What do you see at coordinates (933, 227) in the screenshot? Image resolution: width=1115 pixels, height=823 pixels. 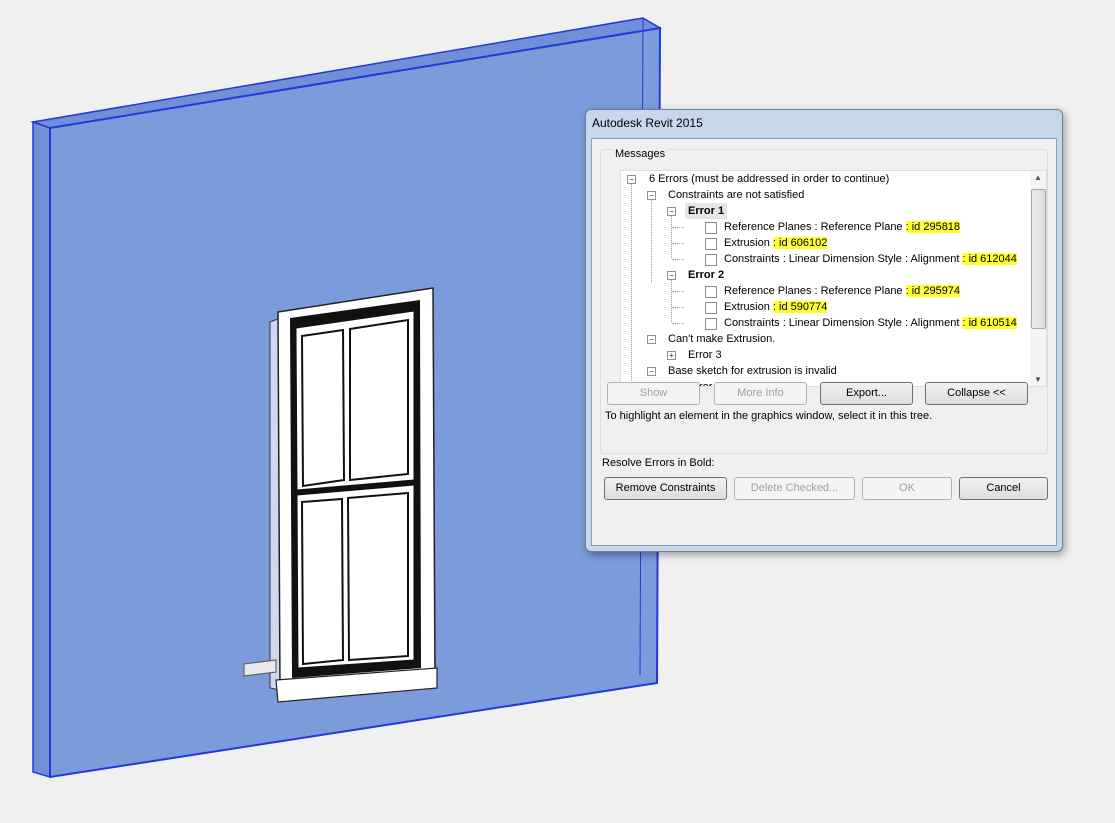 I see `element-id: : id 295818` at bounding box center [933, 227].